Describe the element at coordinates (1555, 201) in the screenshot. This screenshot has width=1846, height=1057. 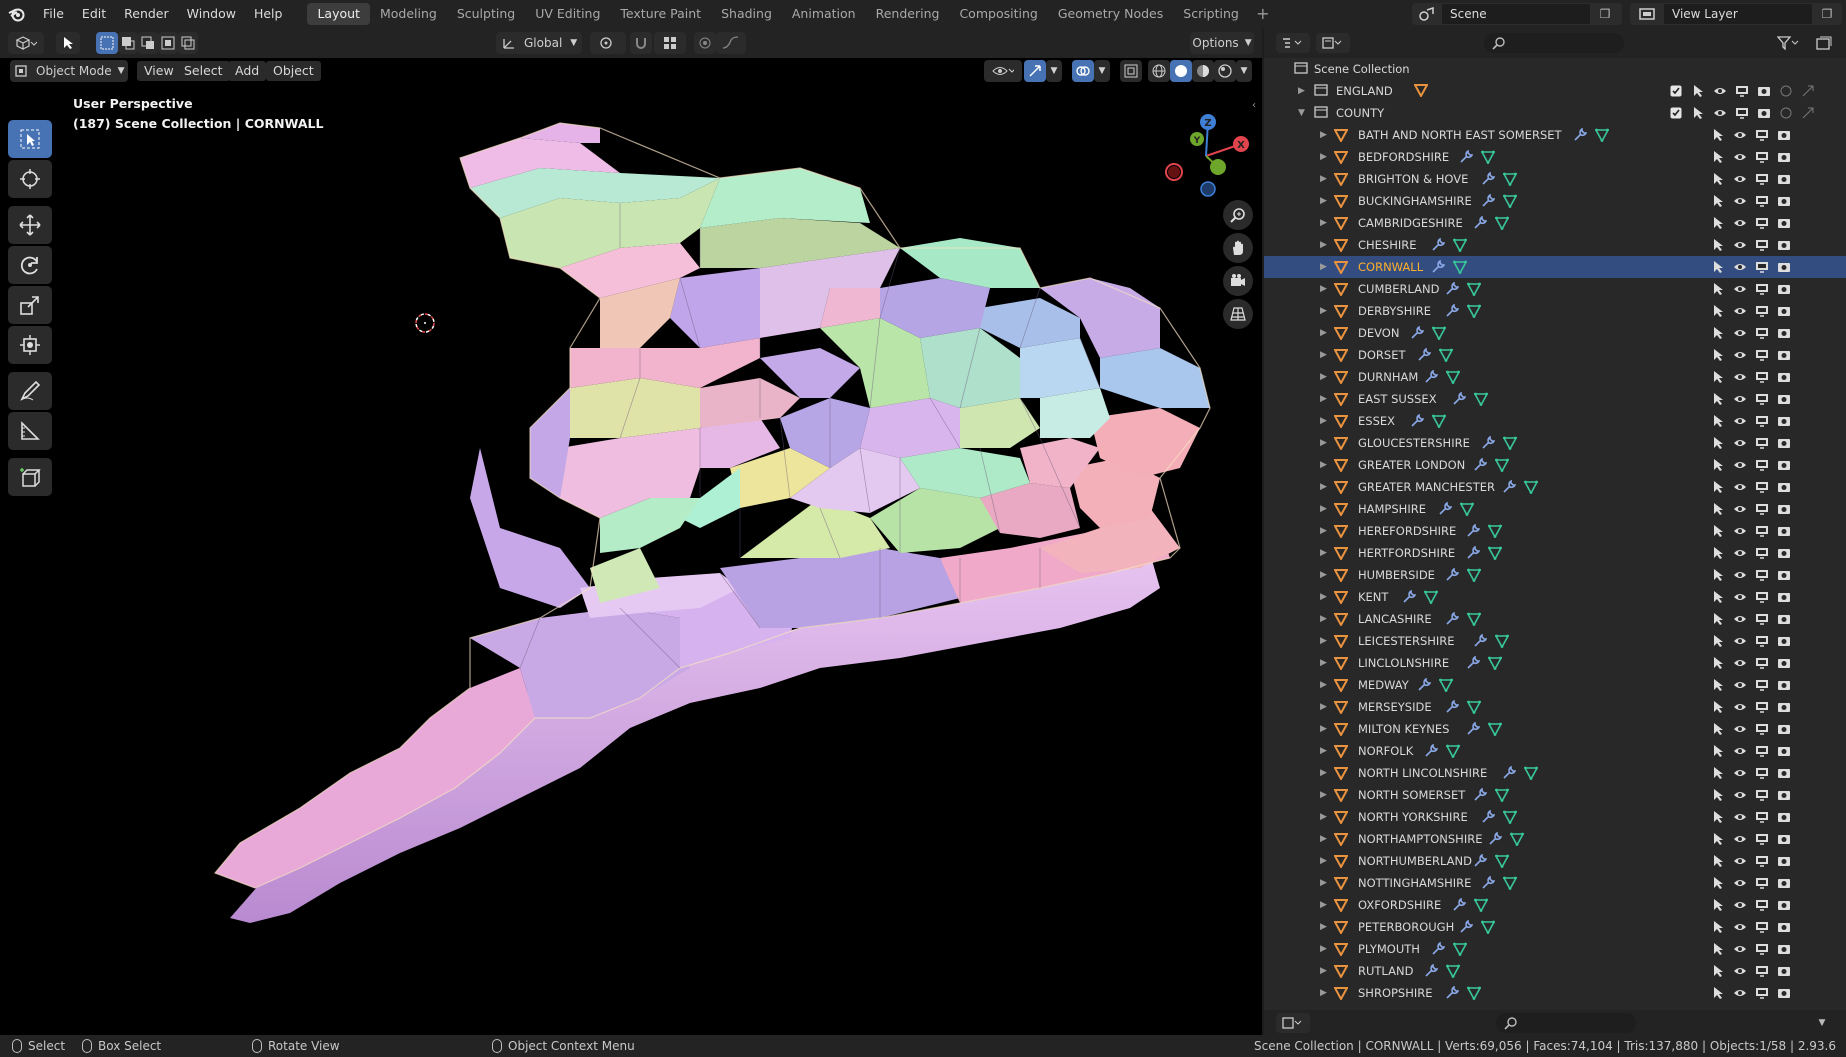
I see `outliner-object-row: ▶ BUCKINGHAMSHIRE` at that location.